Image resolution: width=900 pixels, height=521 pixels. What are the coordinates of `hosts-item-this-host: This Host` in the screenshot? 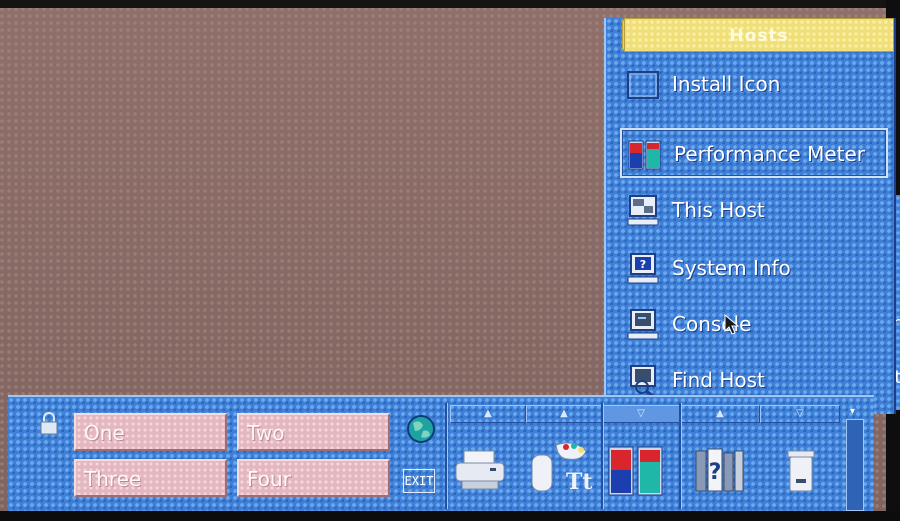 It's located at (754, 211).